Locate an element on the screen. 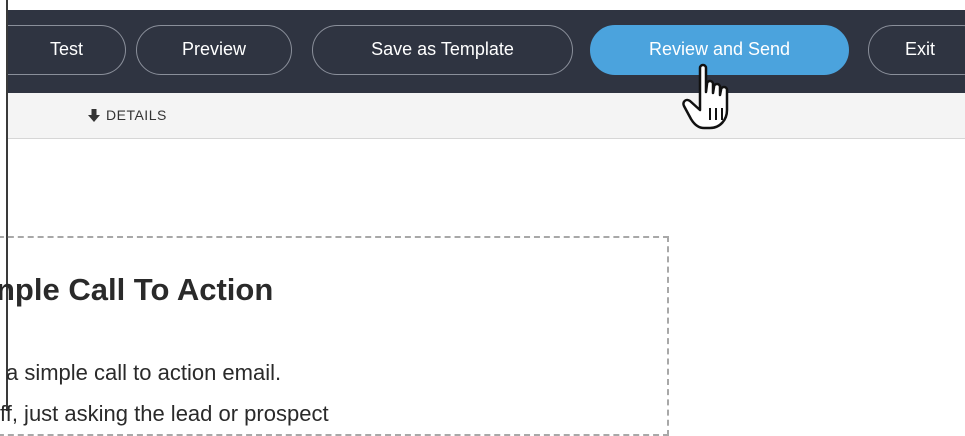  toolbar-top-strip is located at coordinates (486, 5).